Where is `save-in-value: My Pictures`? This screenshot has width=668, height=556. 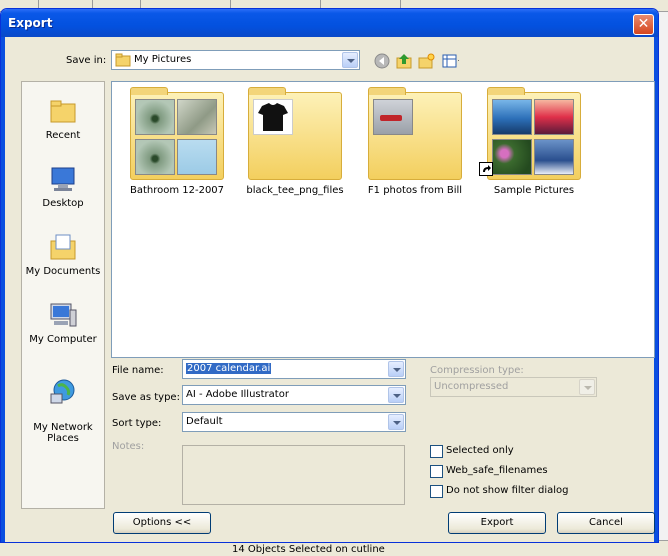
save-in-value: My Pictures is located at coordinates (163, 59).